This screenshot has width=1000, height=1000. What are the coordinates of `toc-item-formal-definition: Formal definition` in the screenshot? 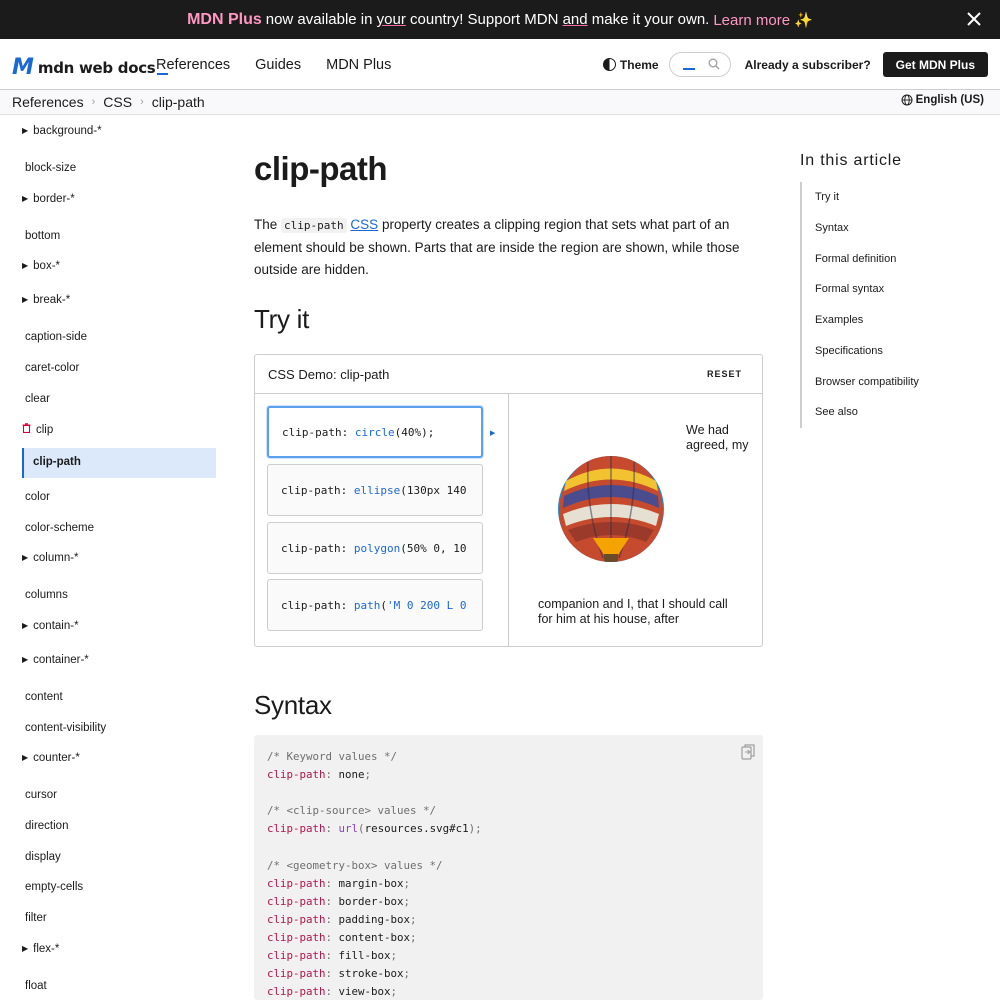 It's located at (855, 259).